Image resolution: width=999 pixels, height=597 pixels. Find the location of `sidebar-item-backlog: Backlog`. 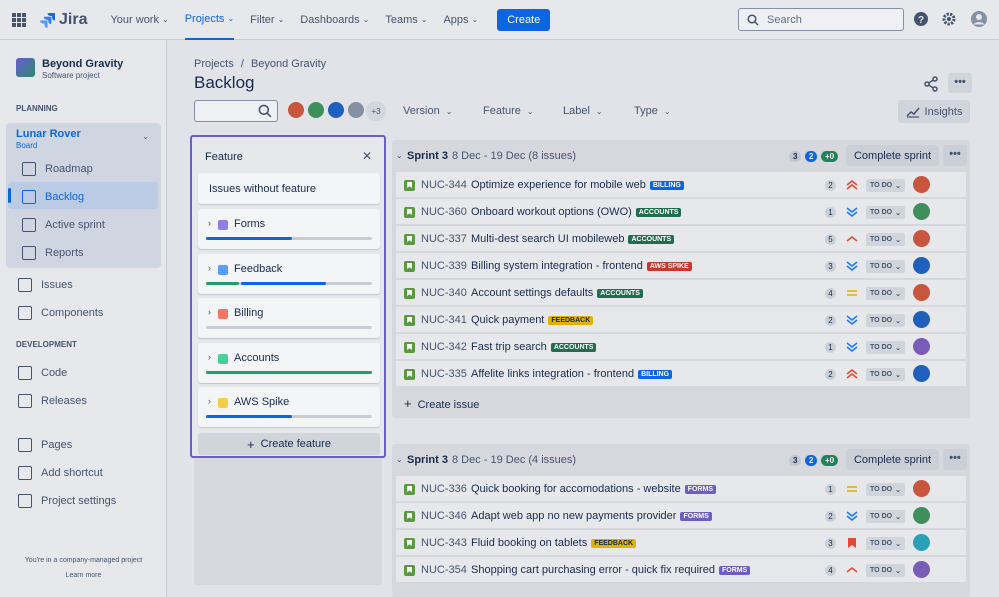

sidebar-item-backlog: Backlog is located at coordinates (53, 197).